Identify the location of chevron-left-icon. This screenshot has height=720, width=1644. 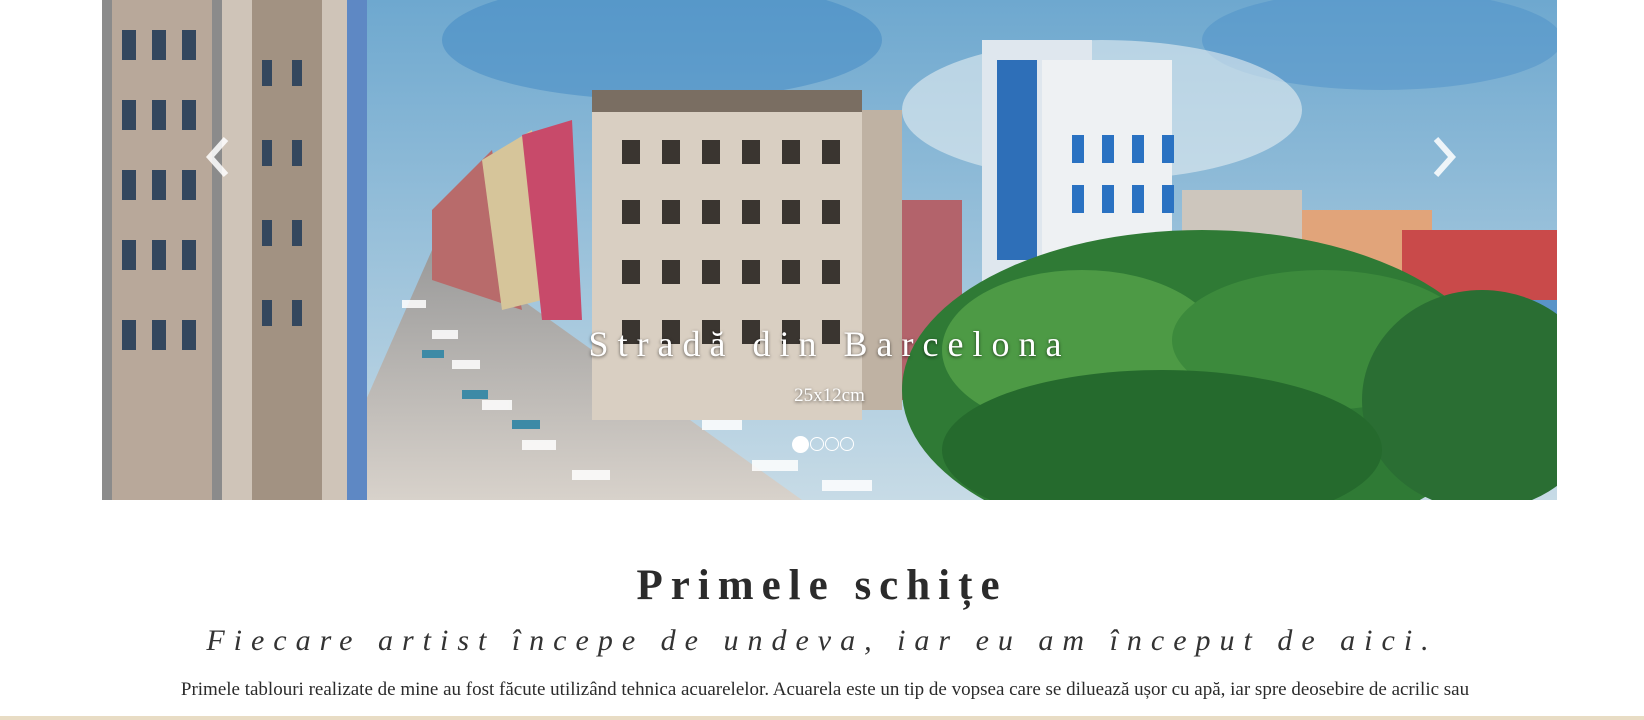
(217, 157).